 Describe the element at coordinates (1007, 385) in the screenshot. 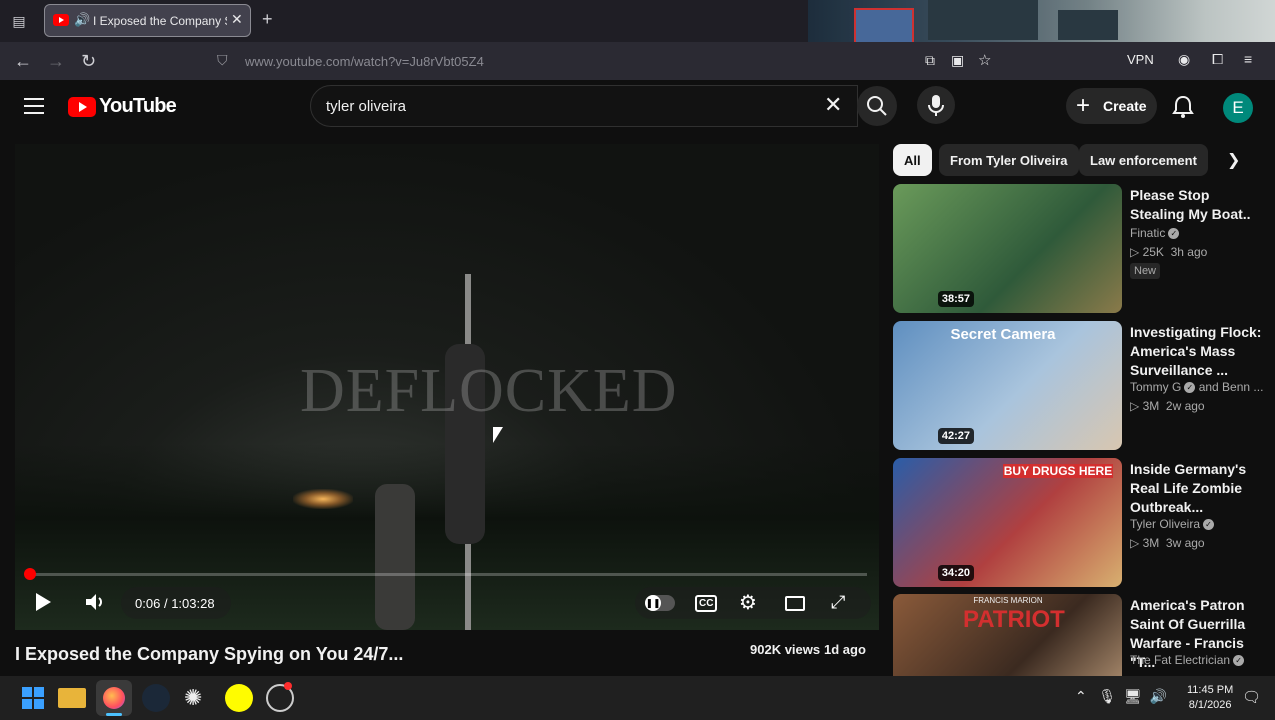

I see `video-thumbnail: Secret Camera 42:27` at that location.